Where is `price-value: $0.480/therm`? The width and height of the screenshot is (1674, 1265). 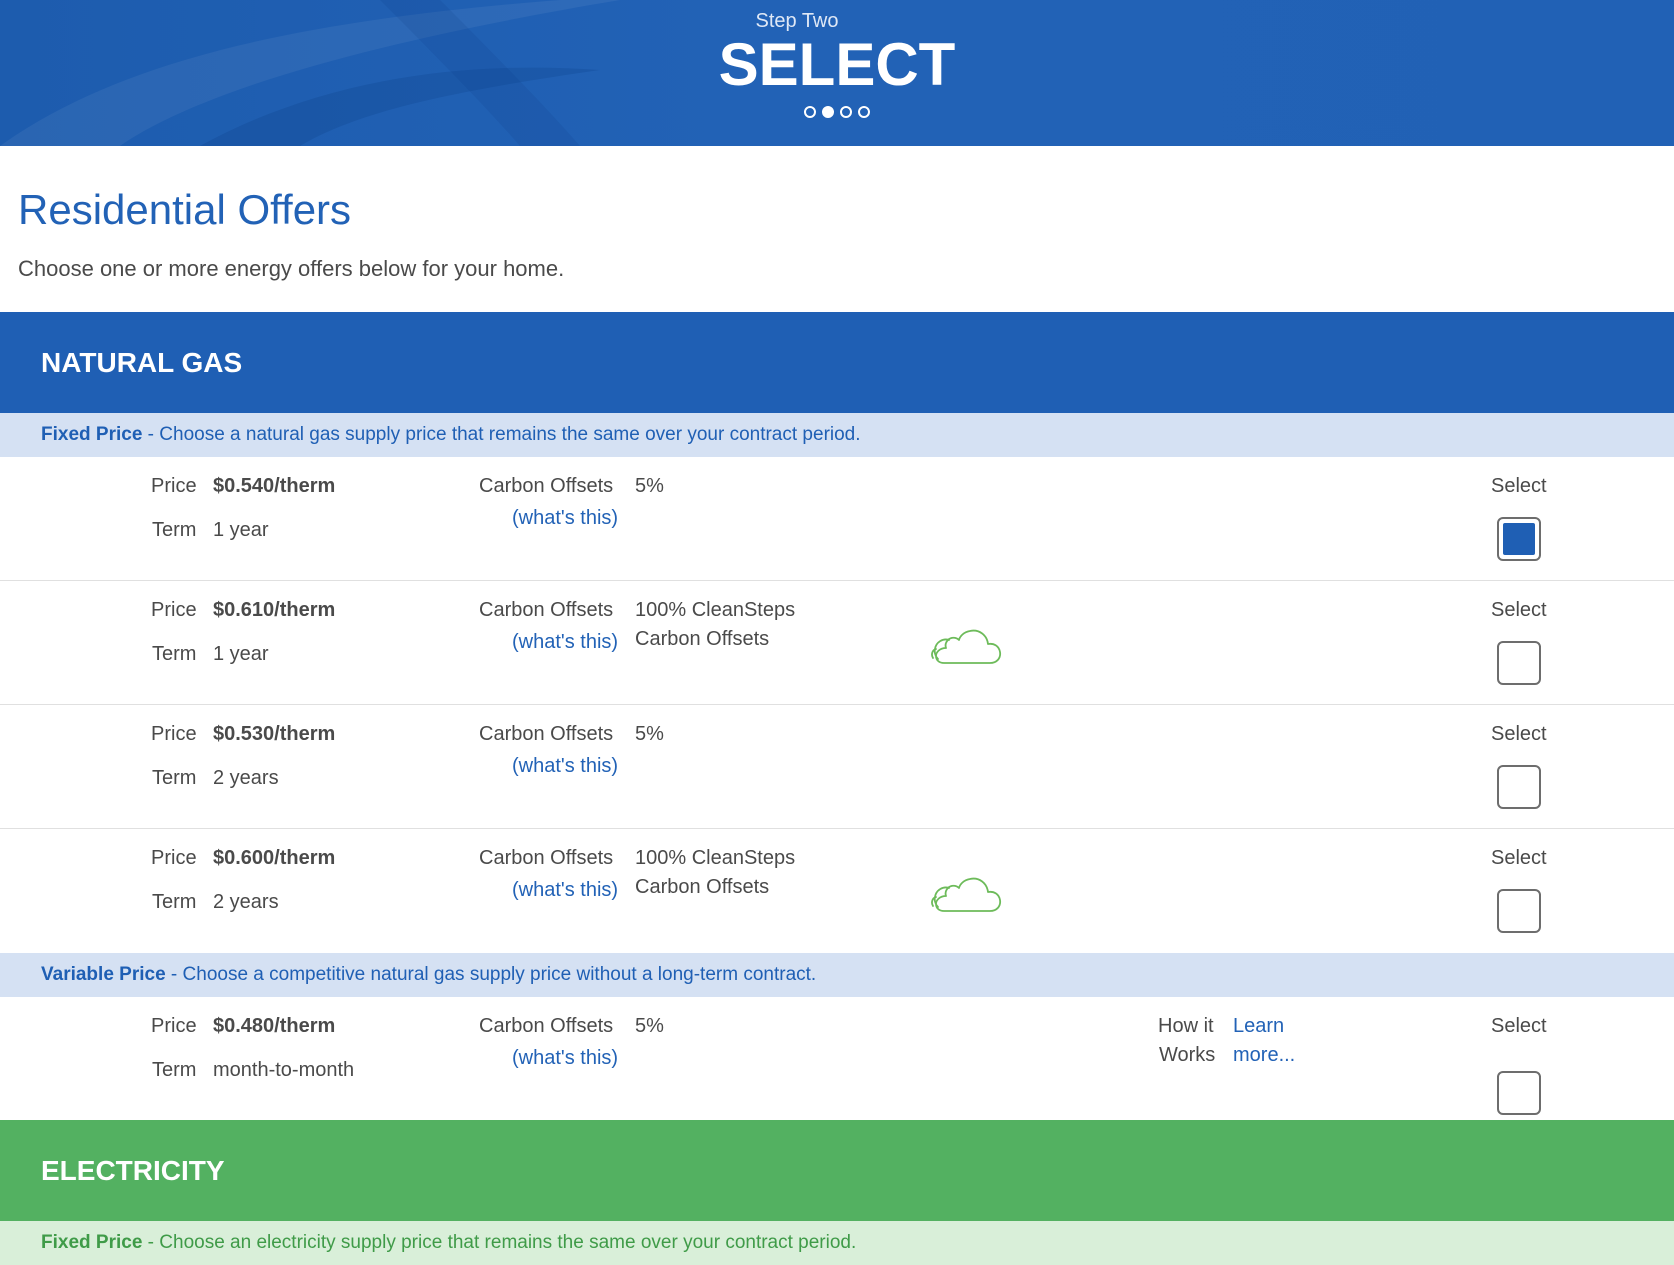
price-value: $0.480/therm is located at coordinates (274, 1026).